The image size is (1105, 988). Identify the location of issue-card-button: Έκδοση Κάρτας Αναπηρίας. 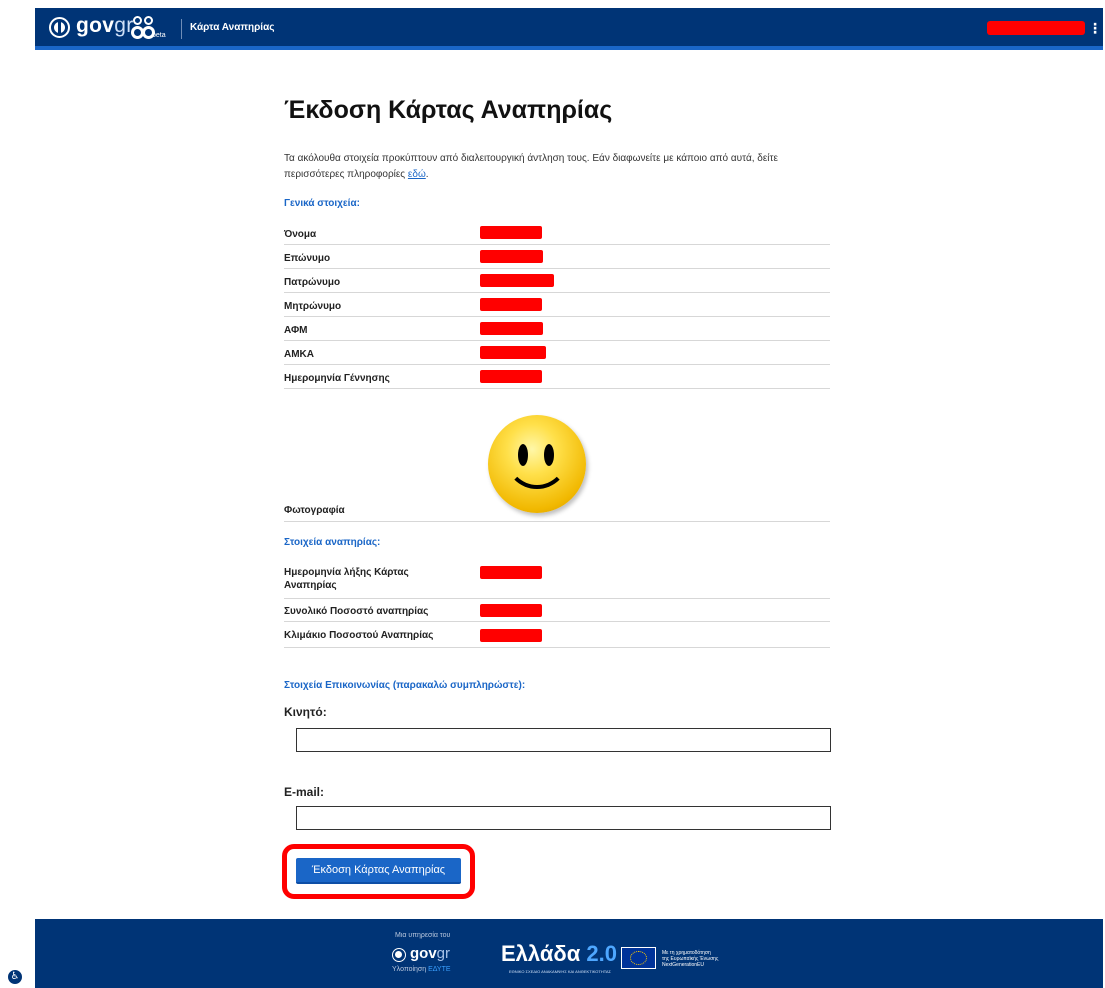
(378, 871).